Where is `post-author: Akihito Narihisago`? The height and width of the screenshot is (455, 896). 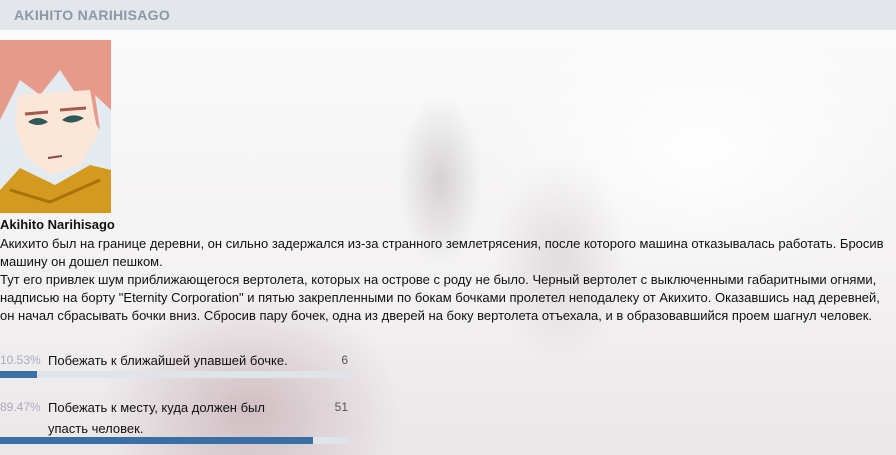
post-author: Akihito Narihisago is located at coordinates (57, 224).